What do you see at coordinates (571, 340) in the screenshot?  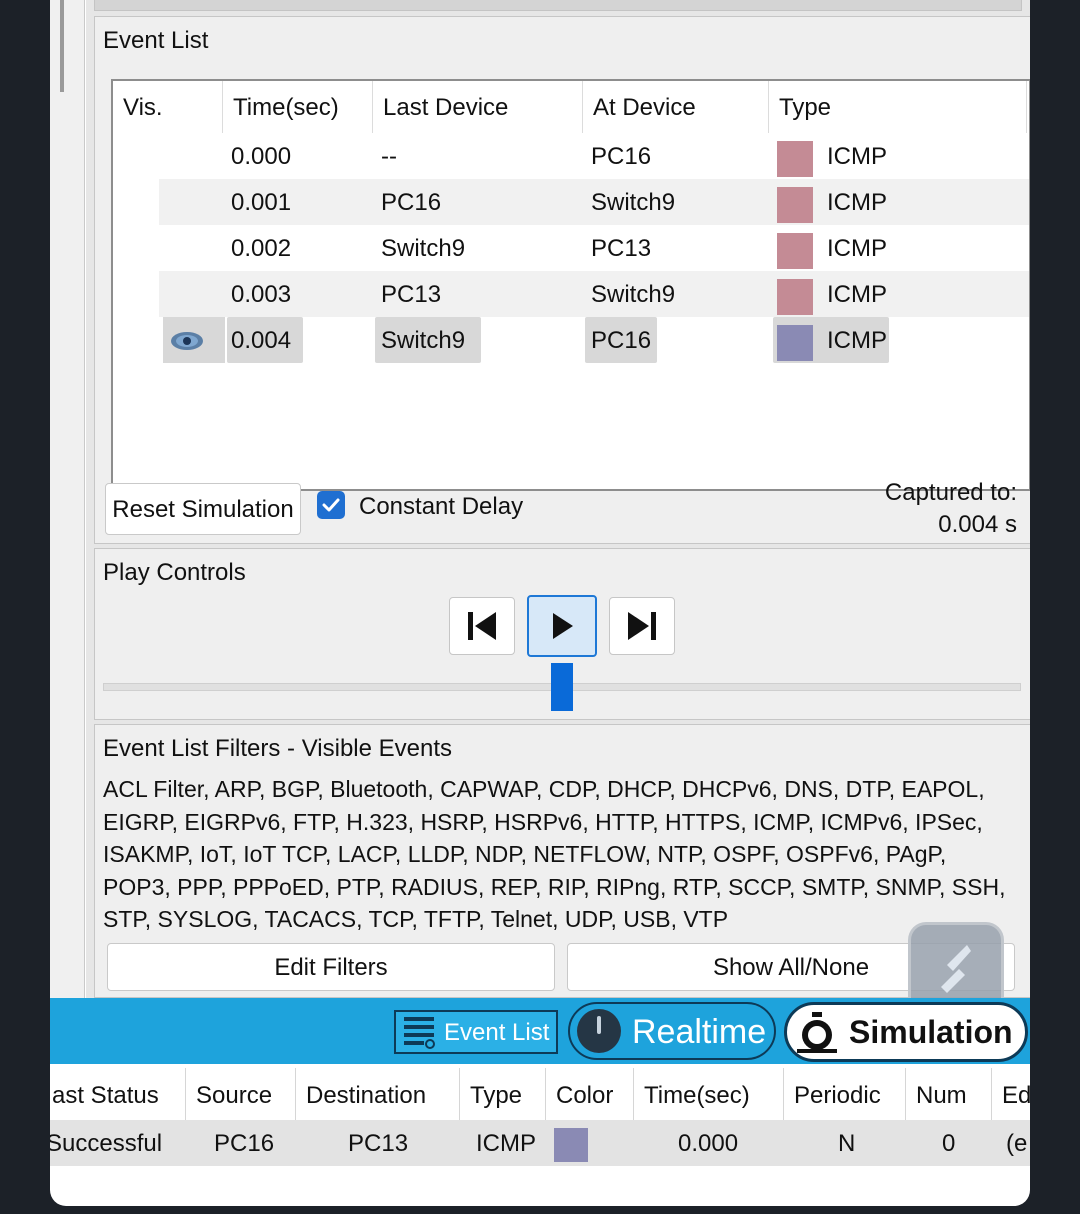 I see `event-row-selected: 0.004 Switch9 PC16 ICMP` at bounding box center [571, 340].